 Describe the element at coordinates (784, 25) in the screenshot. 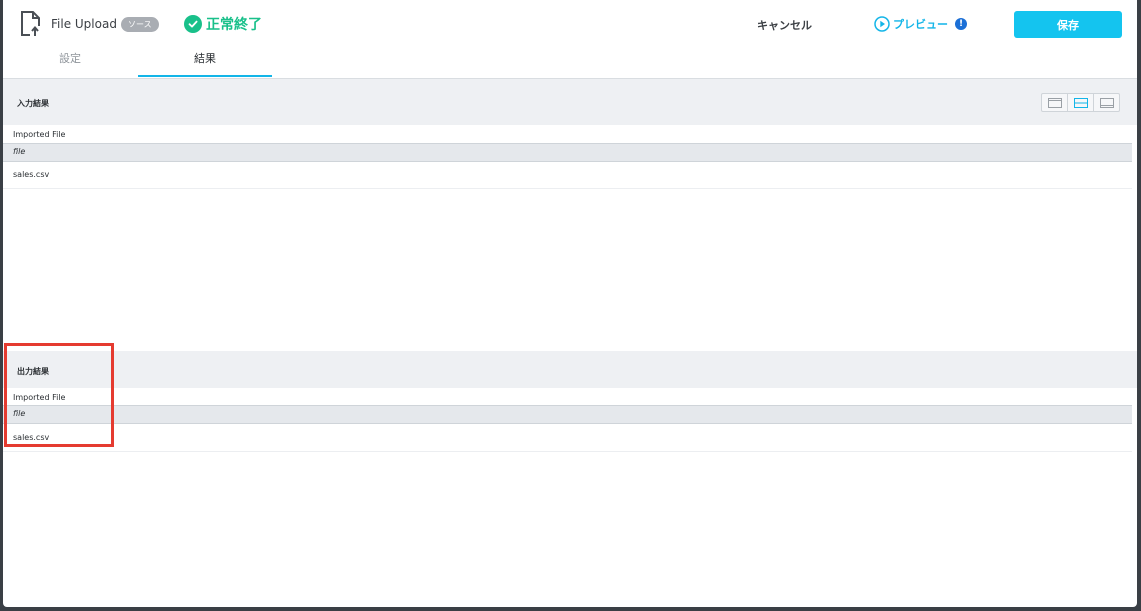

I see `cancel-button: キャンセル` at that location.